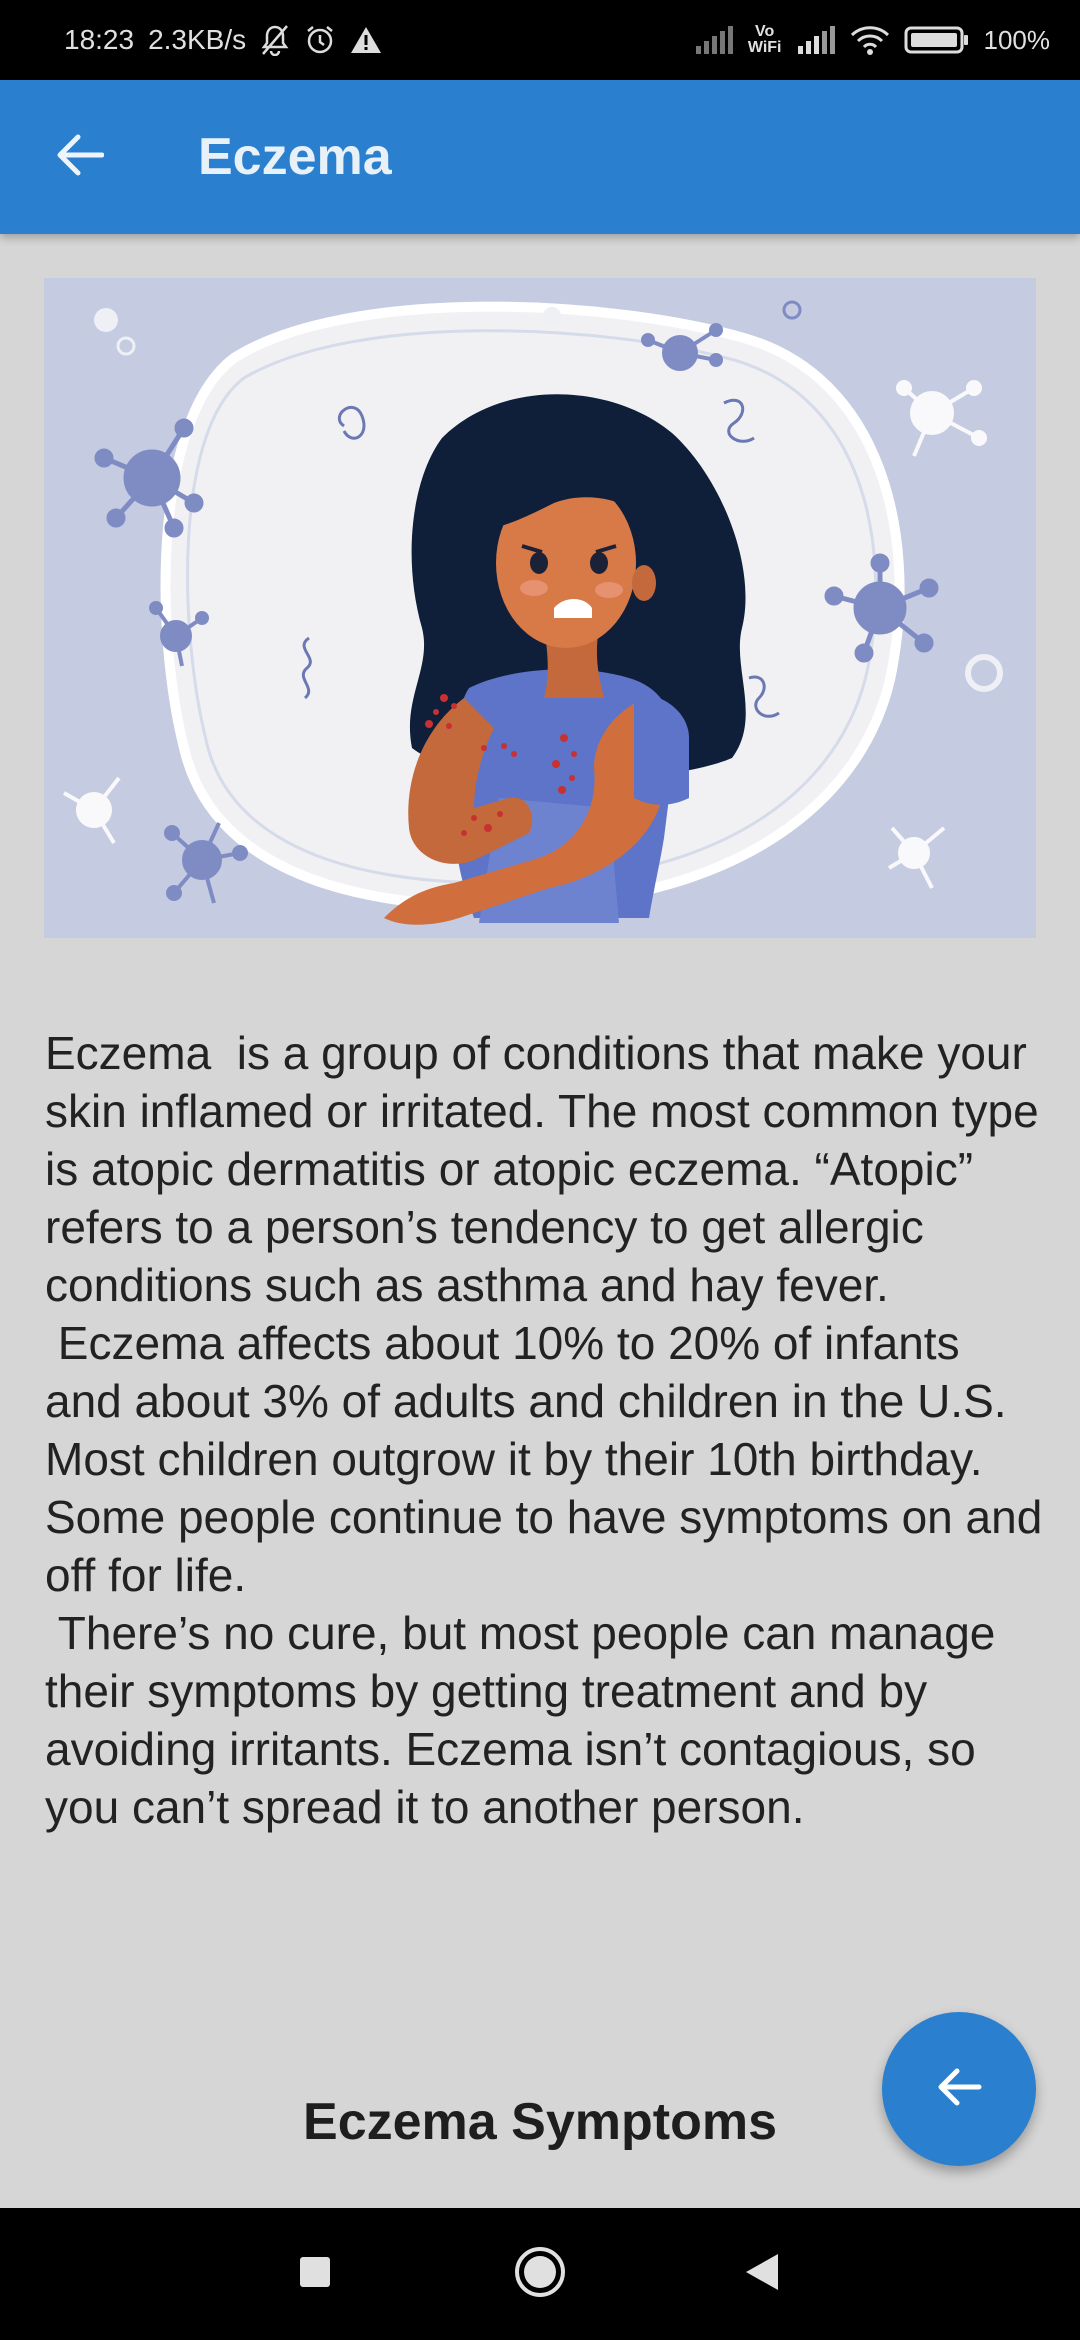  I want to click on system-nav-bar, so click(540, 2274).